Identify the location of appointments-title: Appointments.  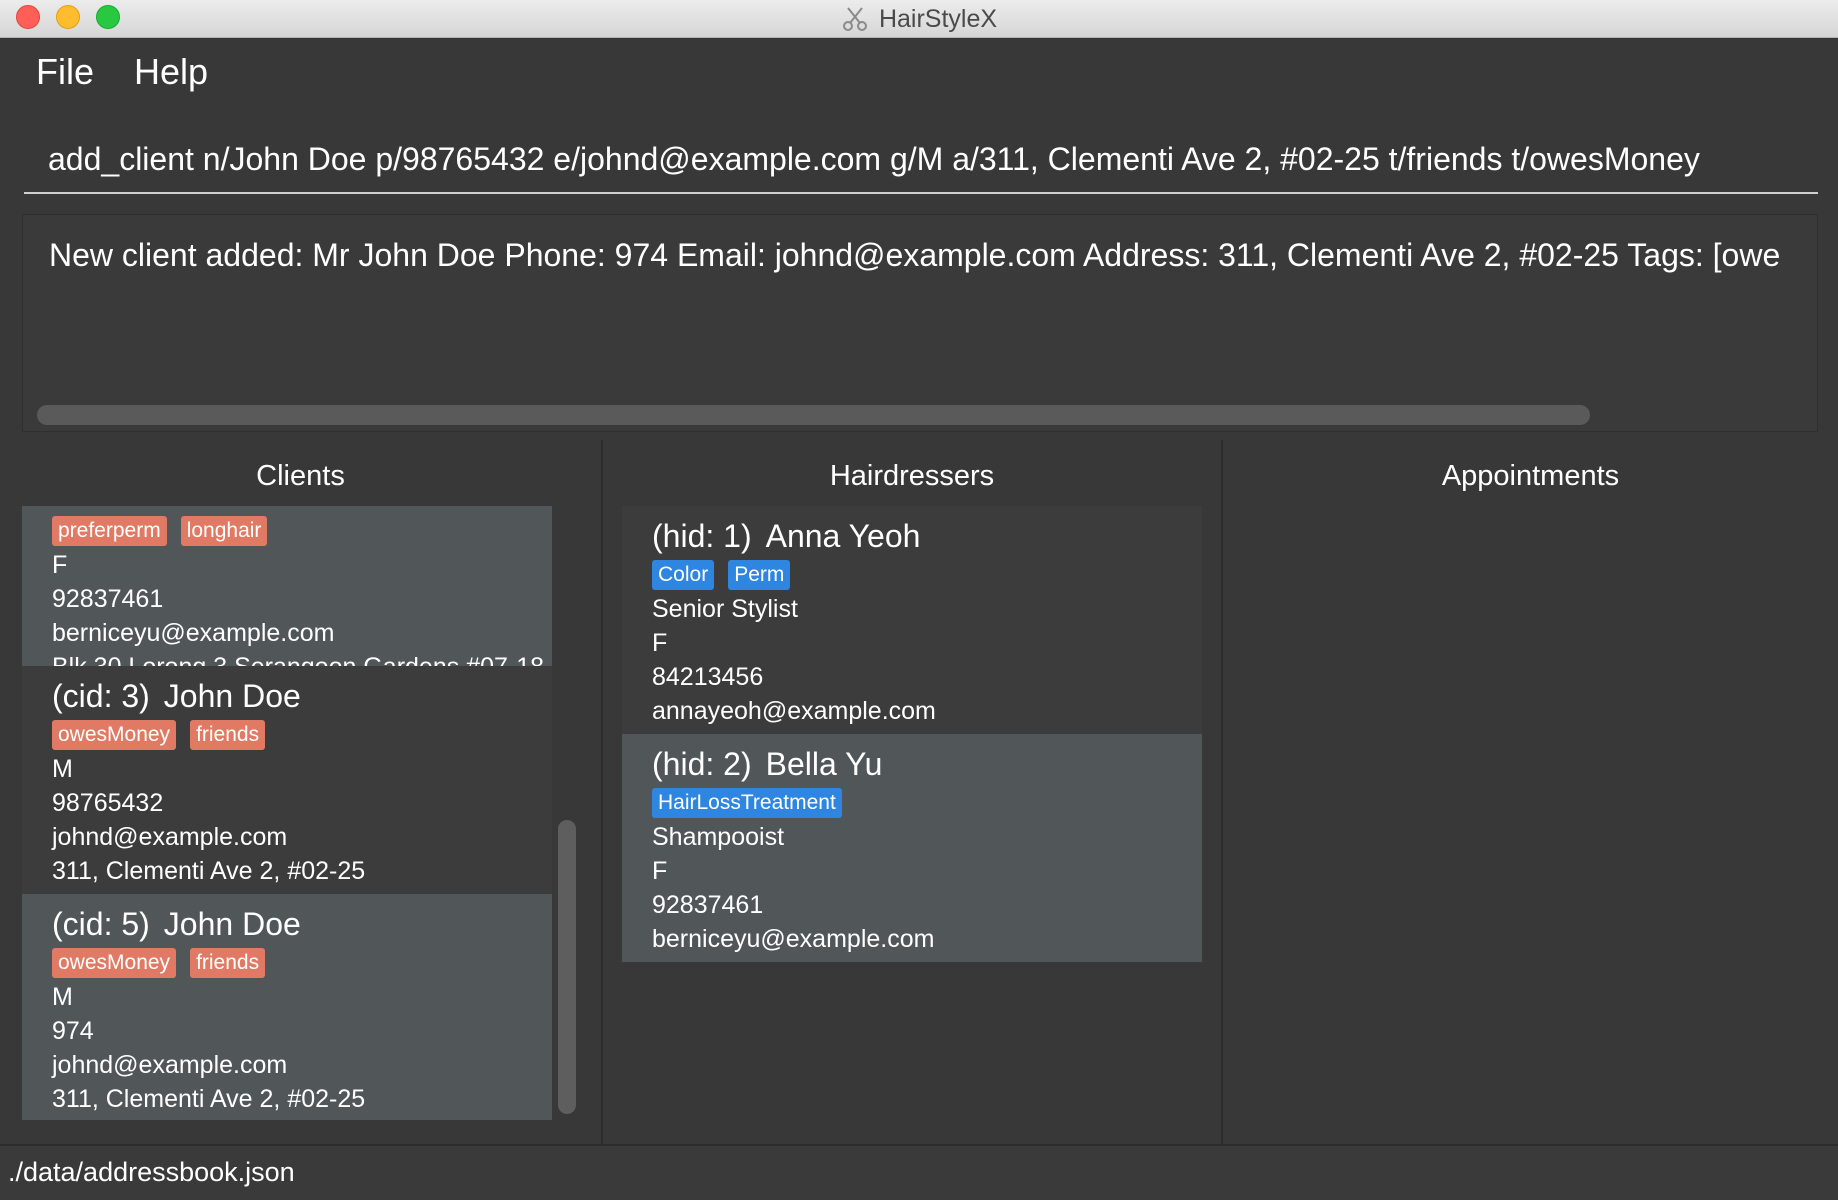
(1530, 476).